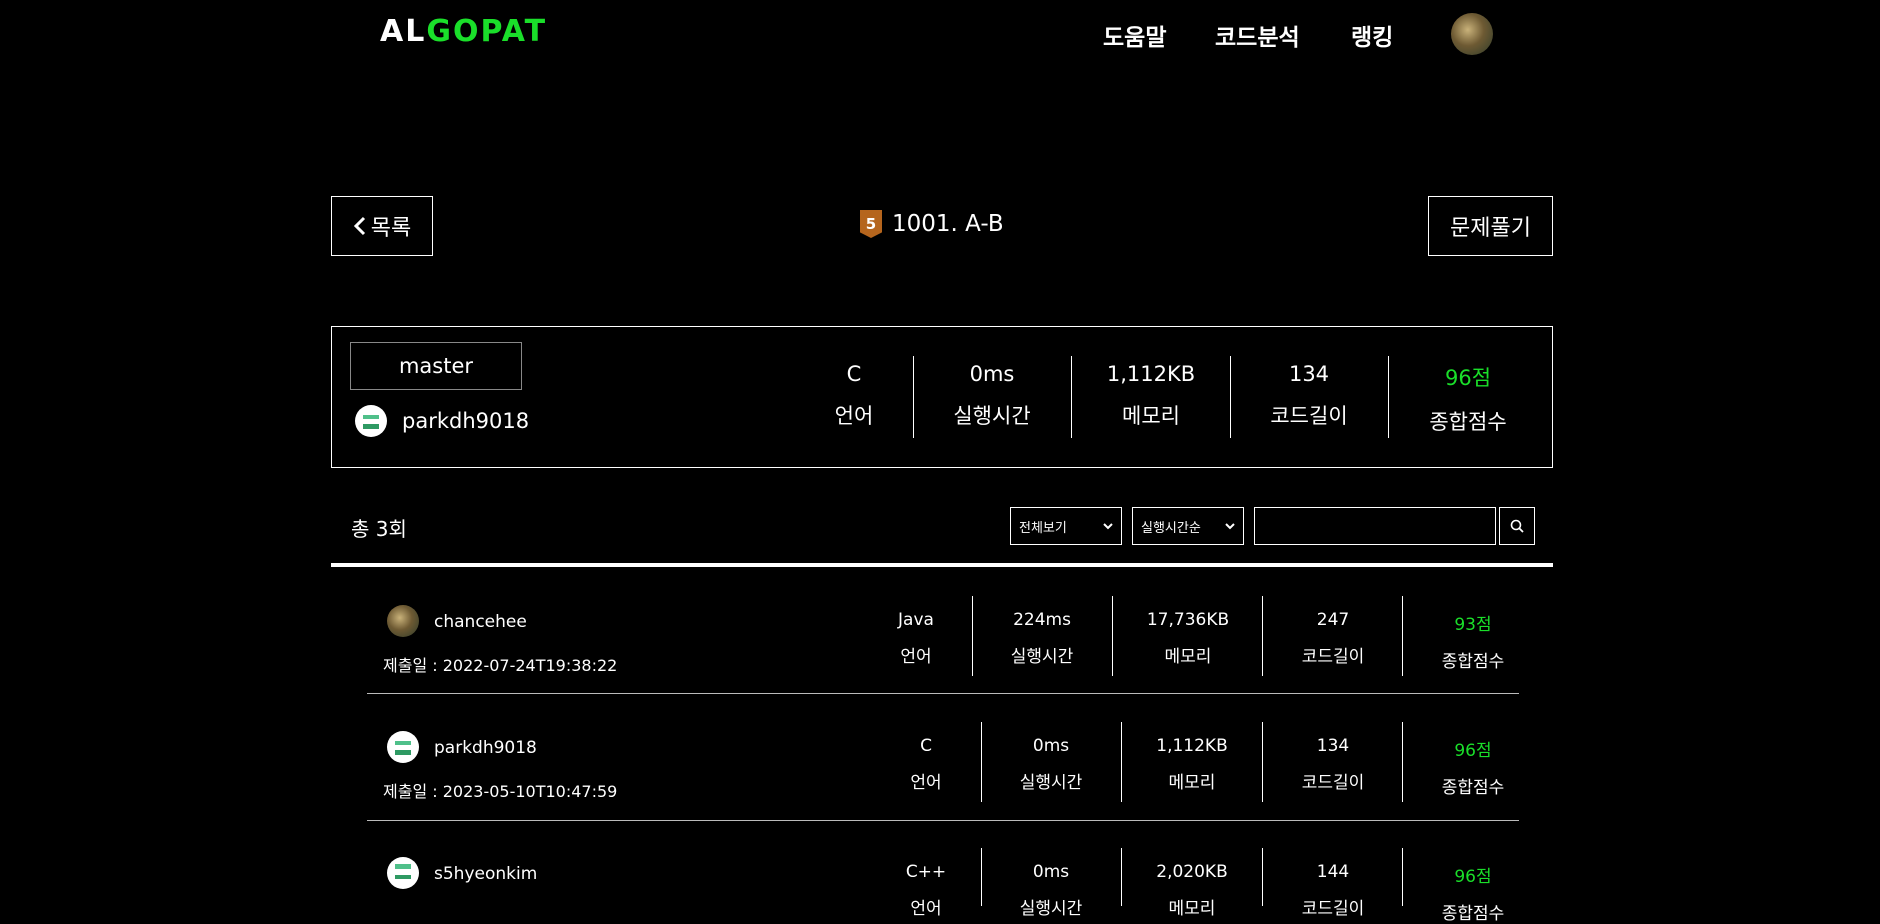 Image resolution: width=1880 pixels, height=924 pixels. I want to click on branch-label: master, so click(436, 366).